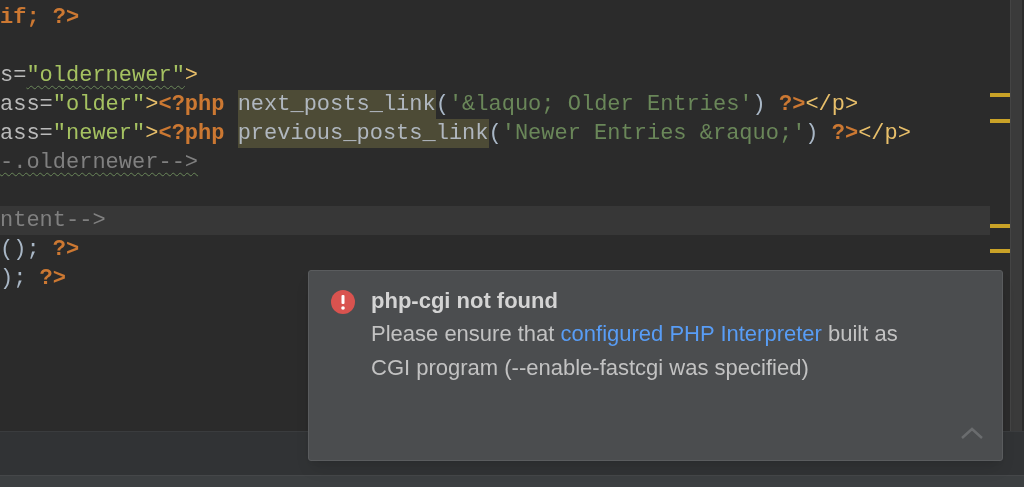 Image resolution: width=1024 pixels, height=487 pixels. Describe the element at coordinates (343, 302) in the screenshot. I see `error-icon` at that location.